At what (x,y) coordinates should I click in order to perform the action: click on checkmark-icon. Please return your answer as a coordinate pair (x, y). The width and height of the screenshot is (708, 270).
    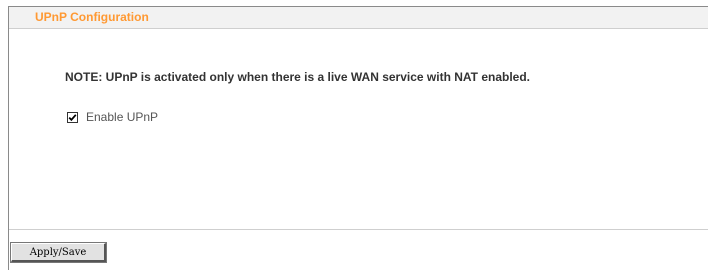
    Looking at the image, I should click on (72, 117).